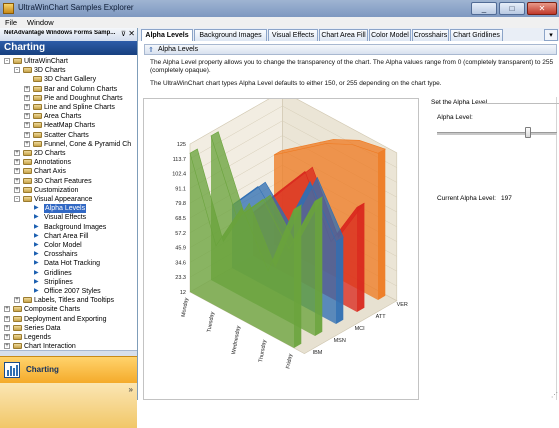  What do you see at coordinates (12, 370) in the screenshot?
I see `chart-icon` at bounding box center [12, 370].